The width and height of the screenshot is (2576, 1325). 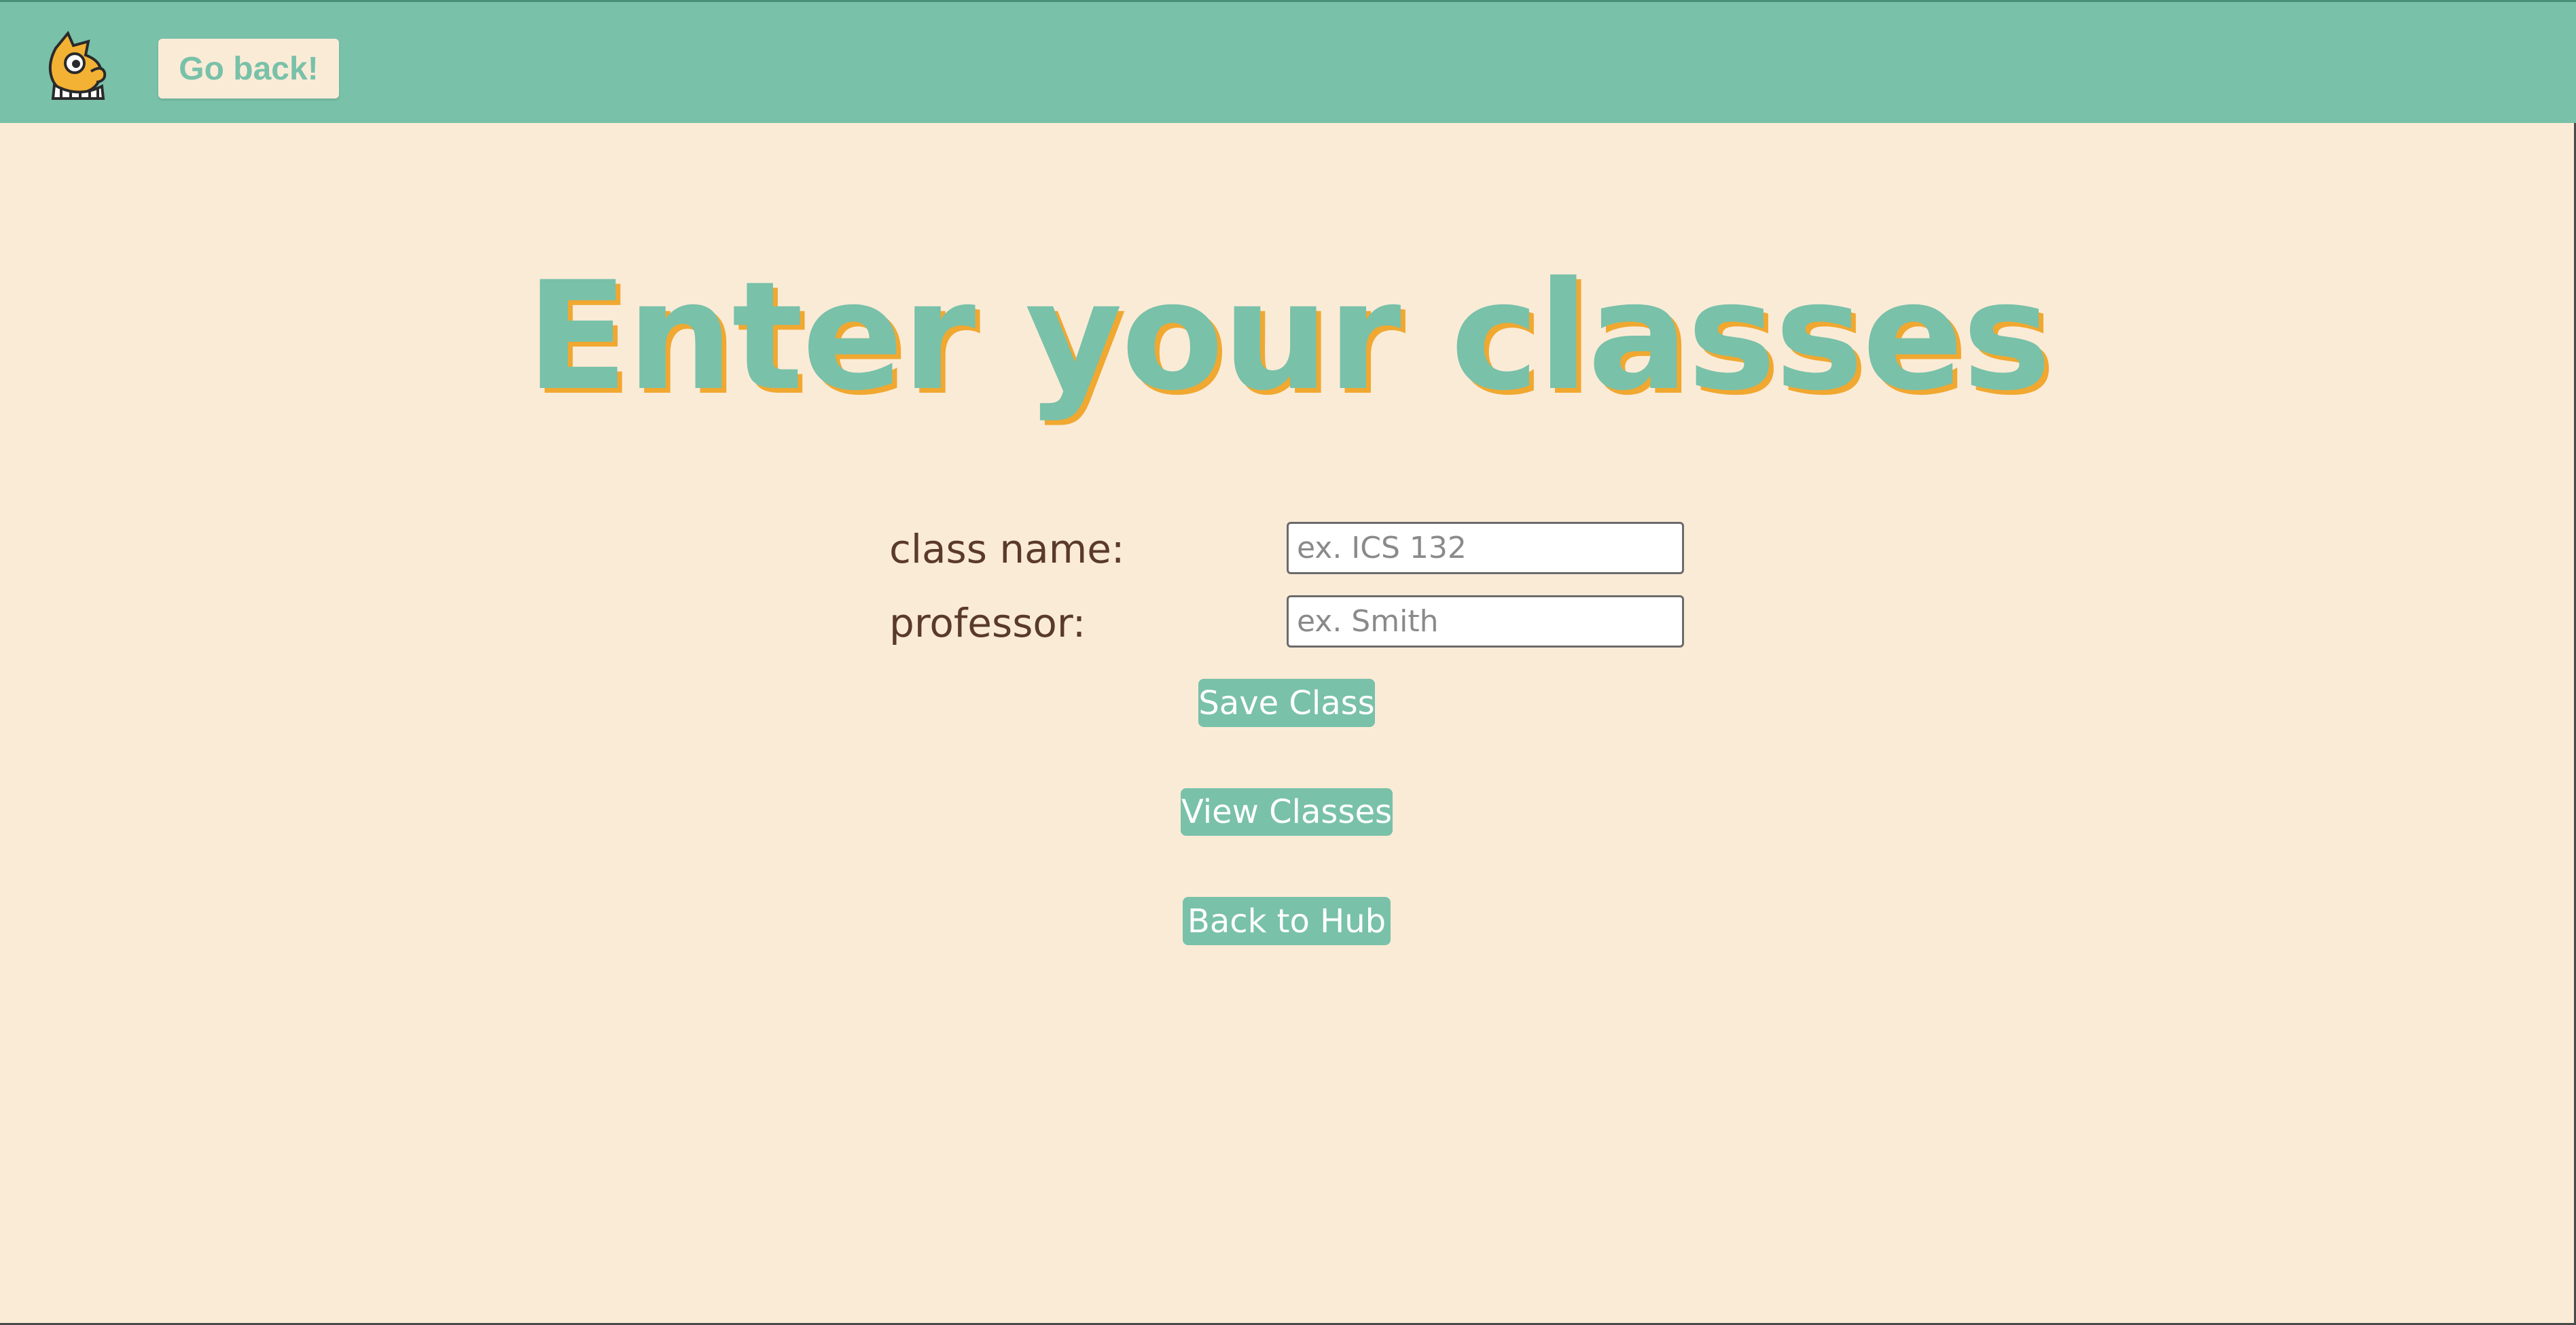 What do you see at coordinates (1287, 812) in the screenshot?
I see `view-classes-button: View Classes` at bounding box center [1287, 812].